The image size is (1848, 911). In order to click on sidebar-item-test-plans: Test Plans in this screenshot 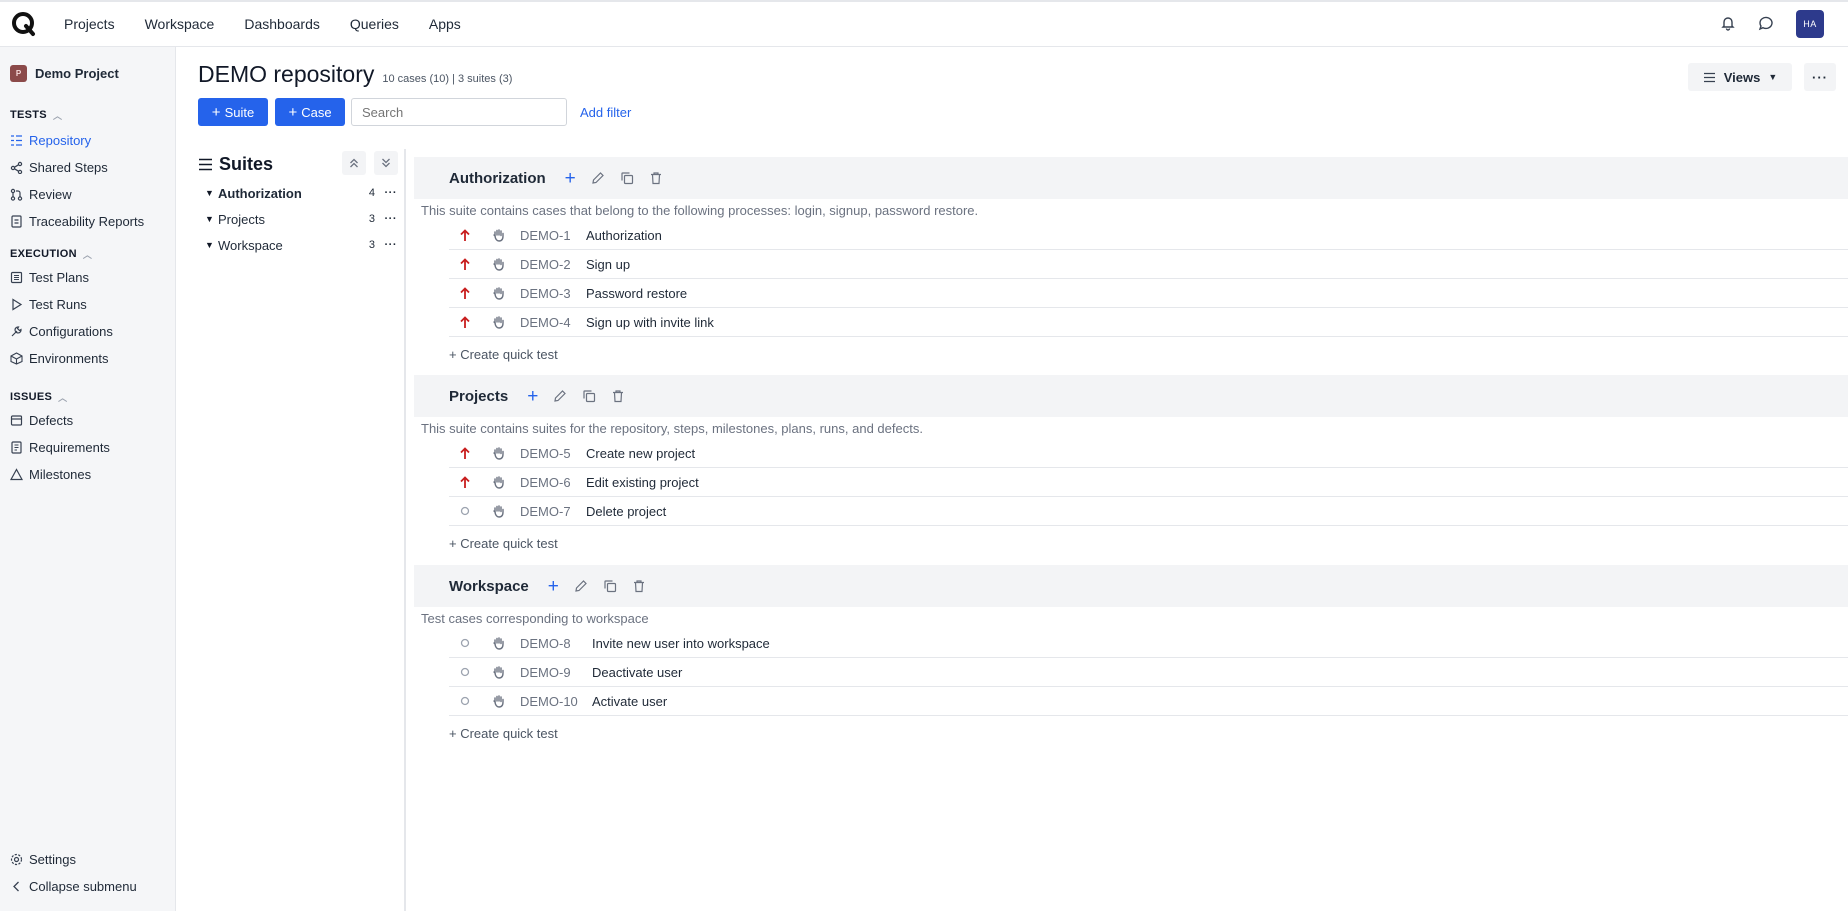, I will do `click(88, 277)`.